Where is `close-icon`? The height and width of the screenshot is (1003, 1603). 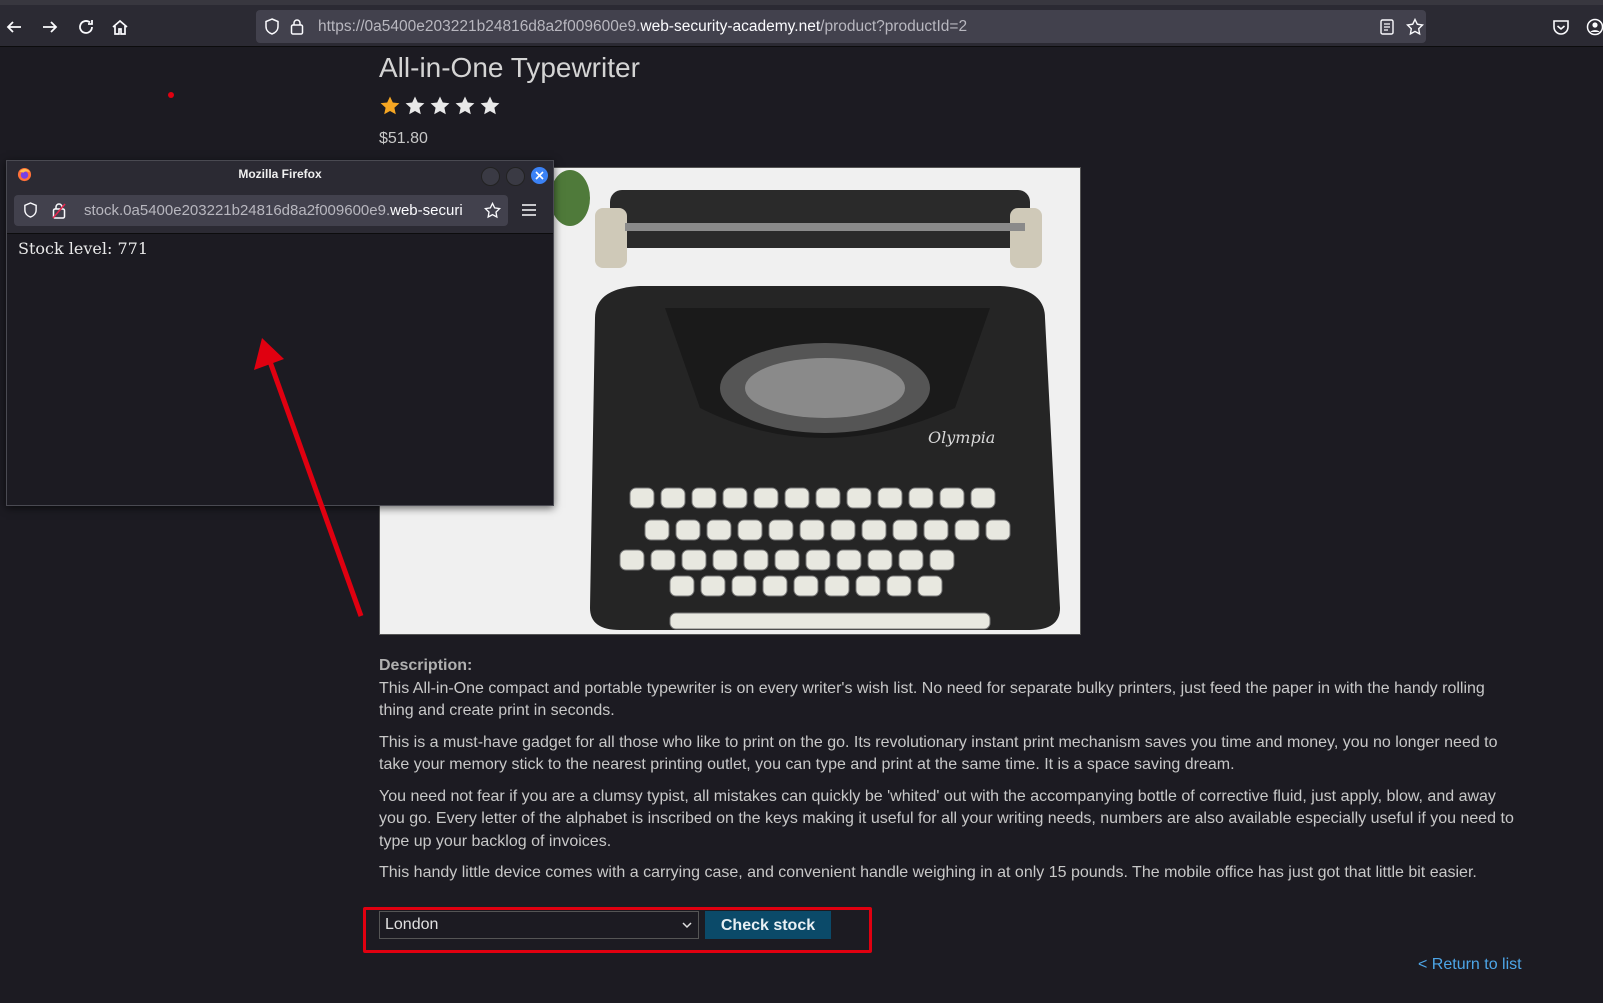
close-icon is located at coordinates (539, 175).